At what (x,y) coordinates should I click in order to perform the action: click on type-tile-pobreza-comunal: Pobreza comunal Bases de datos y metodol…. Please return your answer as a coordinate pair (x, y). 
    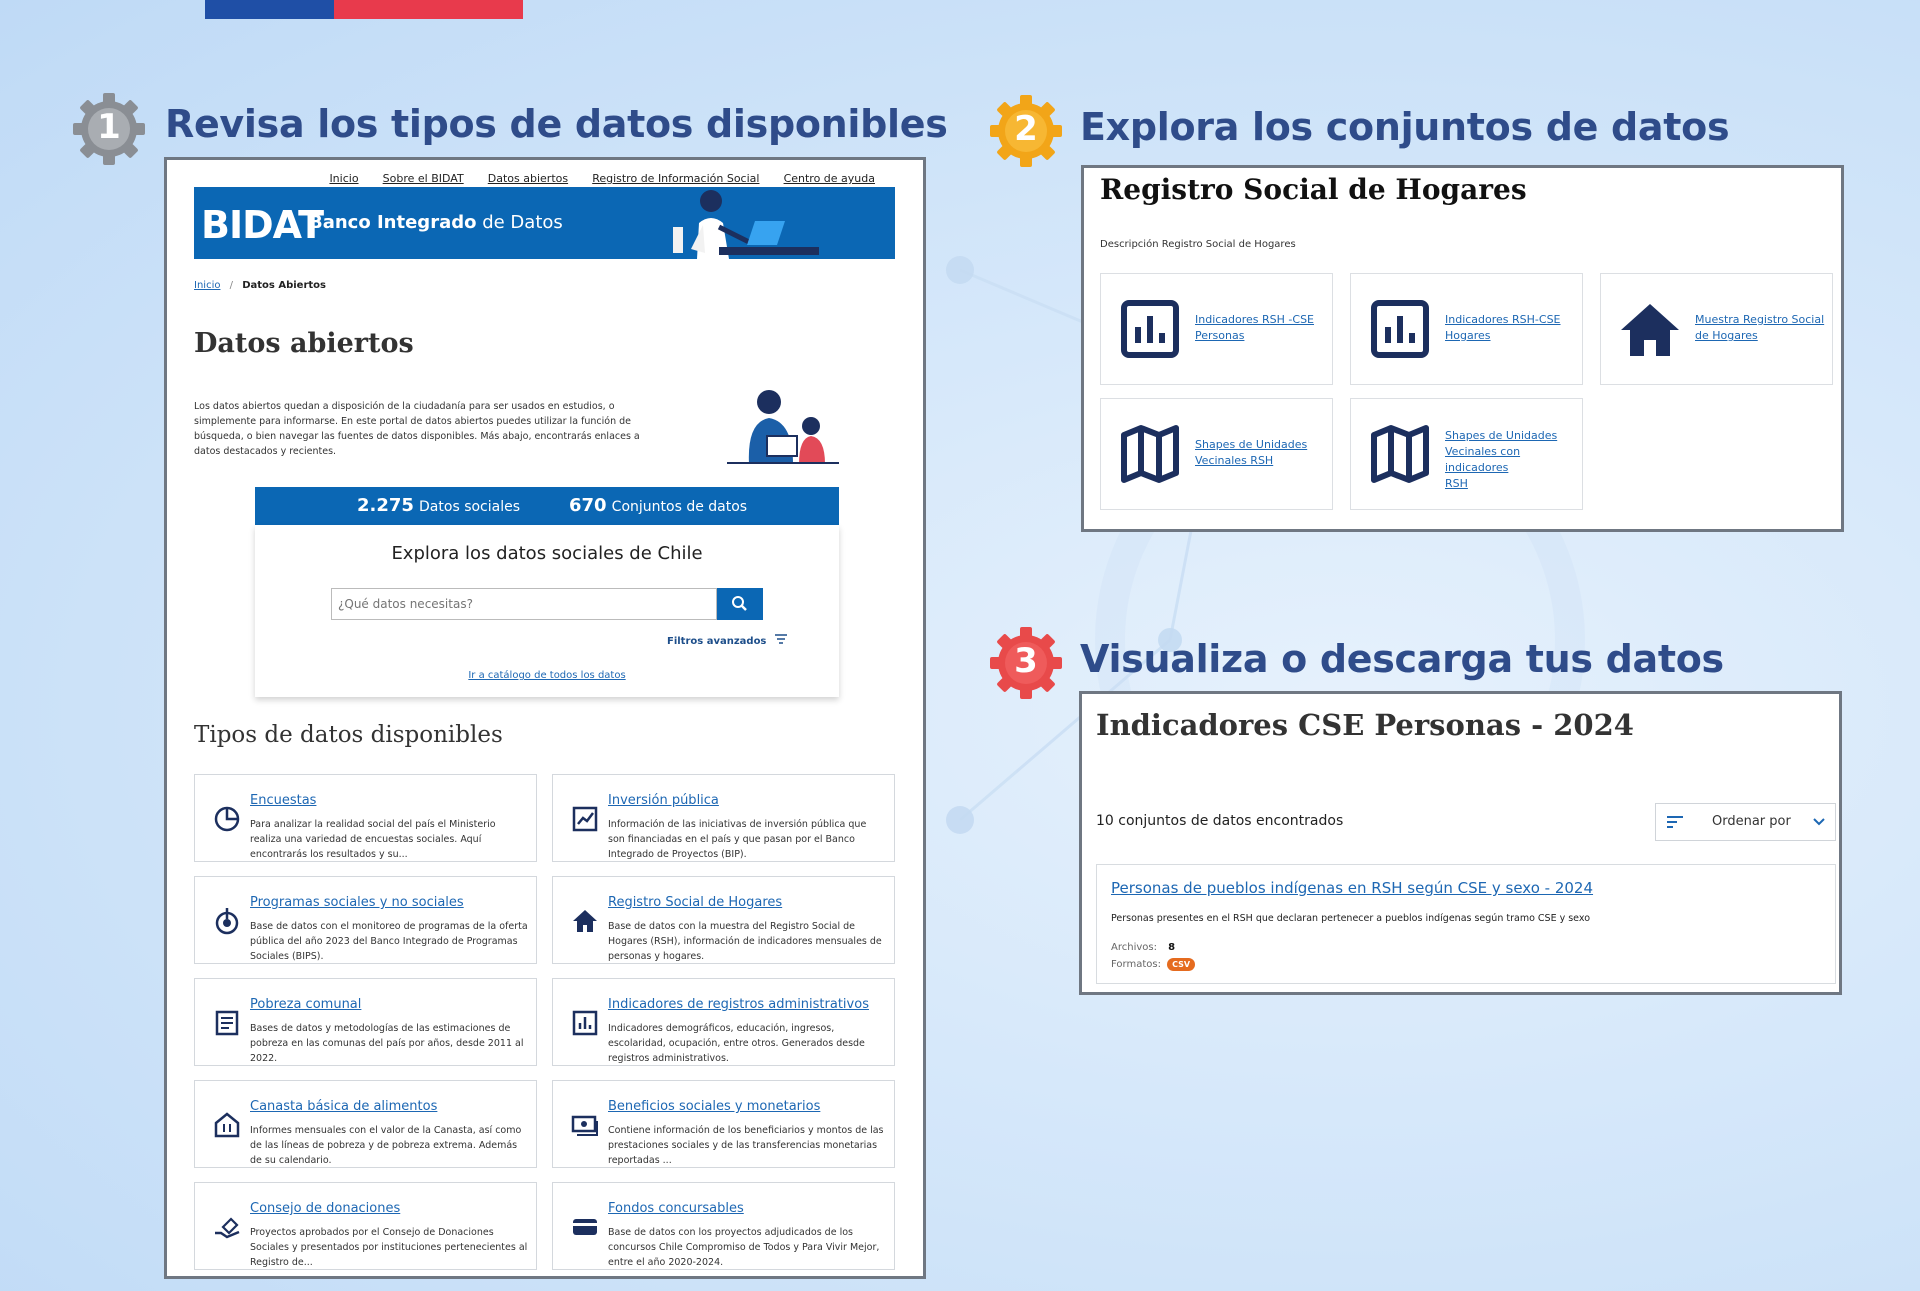
    Looking at the image, I should click on (365, 1022).